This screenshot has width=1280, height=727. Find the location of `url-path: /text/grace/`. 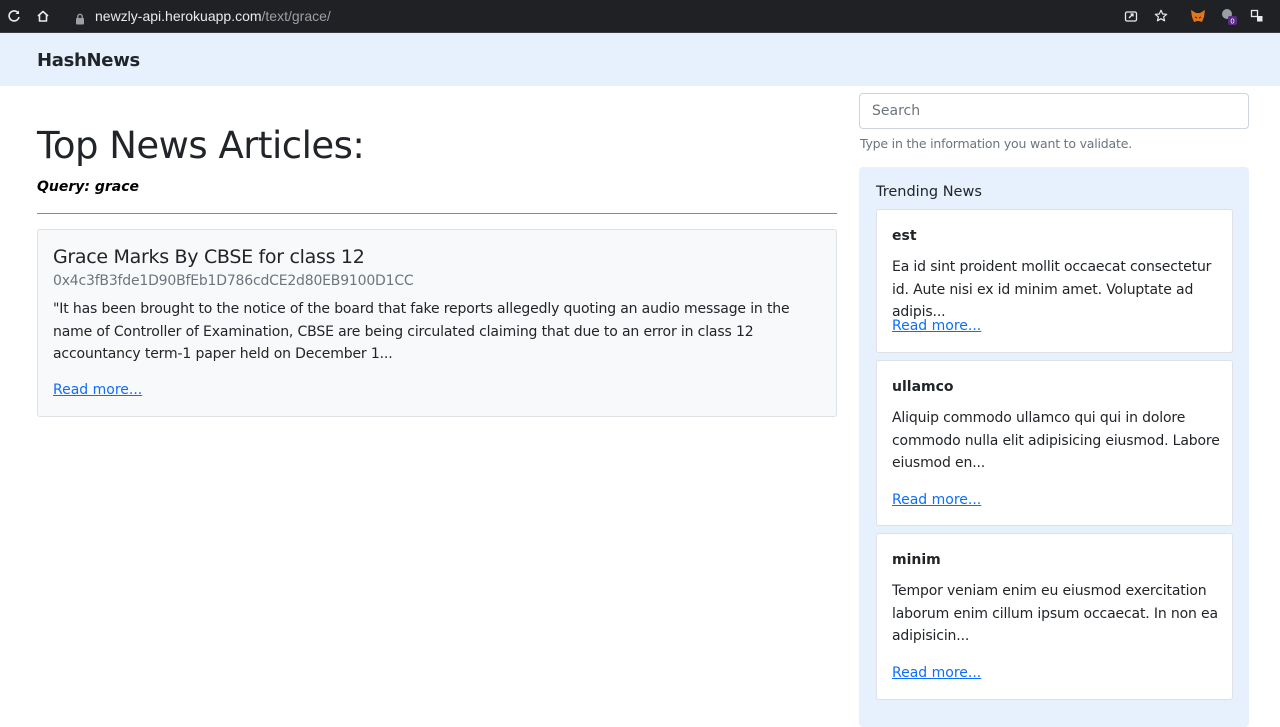

url-path: /text/grace/ is located at coordinates (296, 16).